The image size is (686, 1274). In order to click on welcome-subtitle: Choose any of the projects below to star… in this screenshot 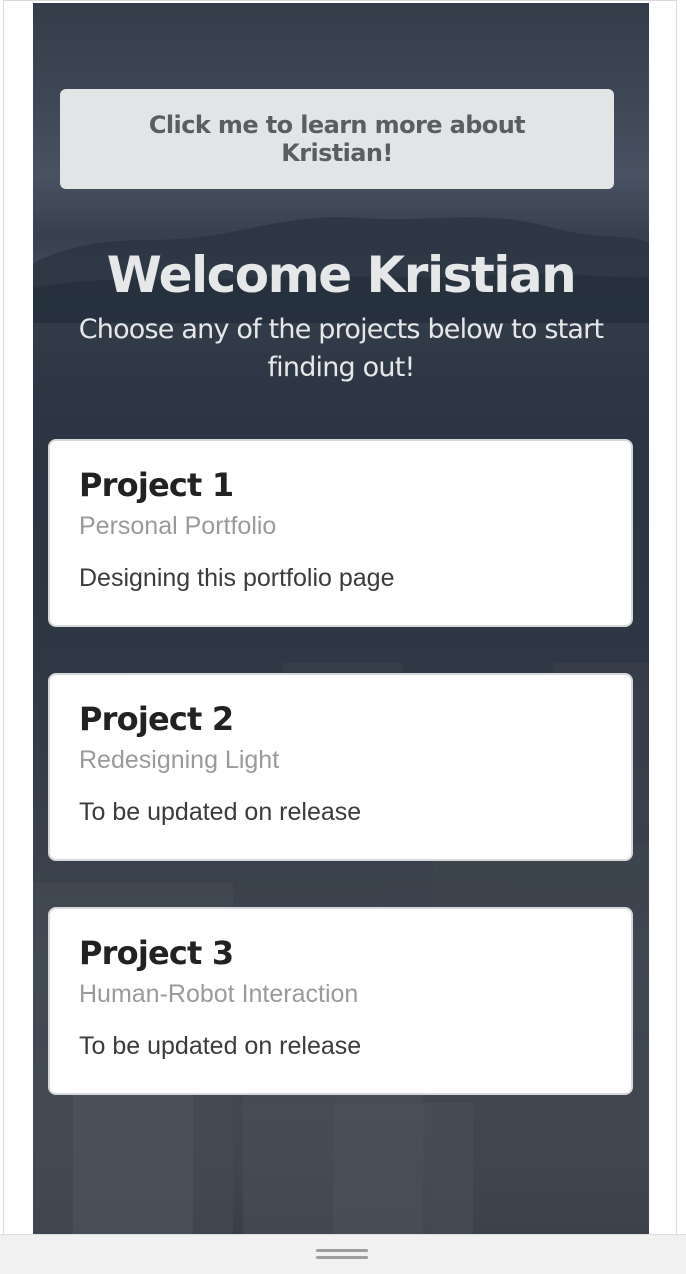, I will do `click(341, 348)`.